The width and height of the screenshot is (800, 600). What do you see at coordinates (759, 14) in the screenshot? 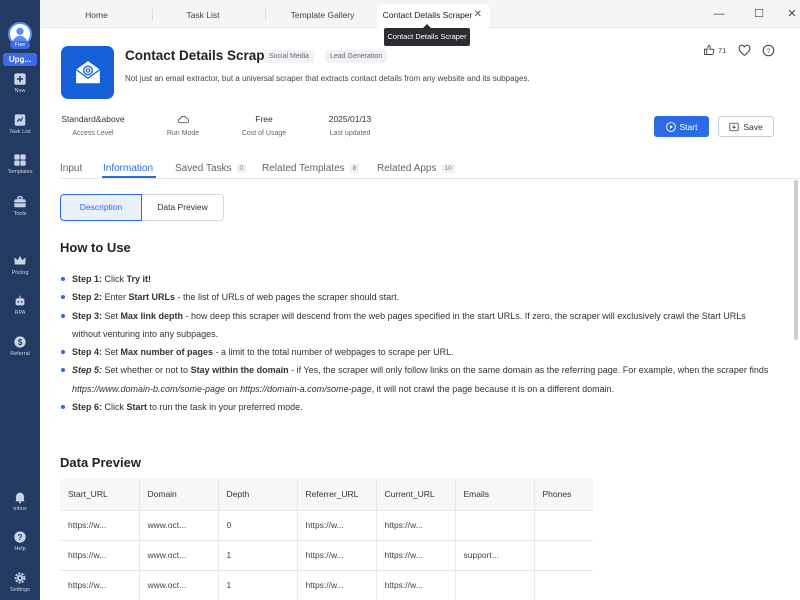
I see `maximize-icon: ☐` at bounding box center [759, 14].